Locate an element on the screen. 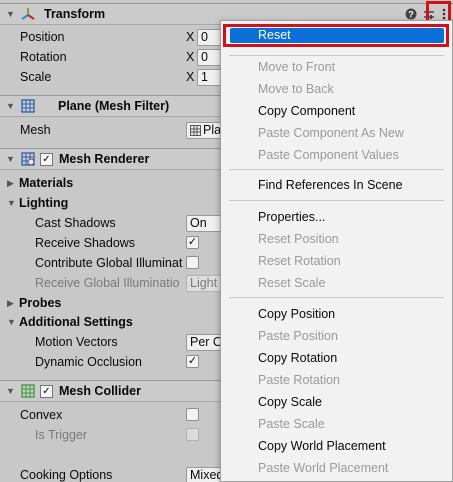  menu-item-move-to-front: Move to Front is located at coordinates (336, 67).